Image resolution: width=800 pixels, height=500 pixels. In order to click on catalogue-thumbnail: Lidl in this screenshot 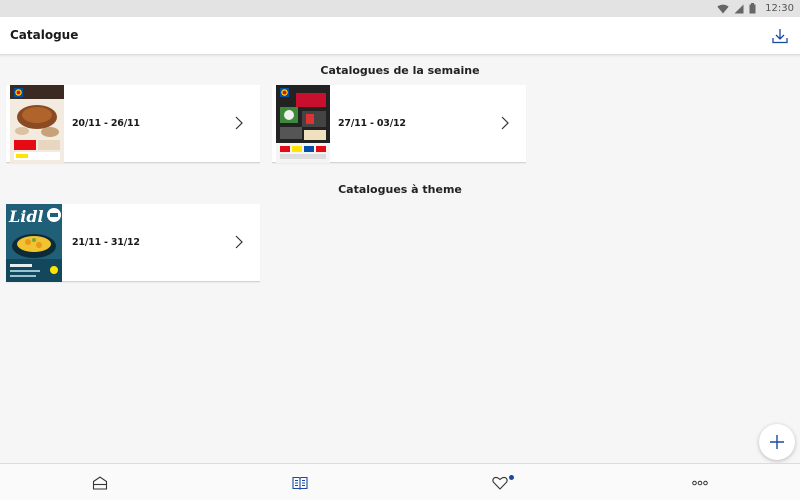, I will do `click(34, 243)`.